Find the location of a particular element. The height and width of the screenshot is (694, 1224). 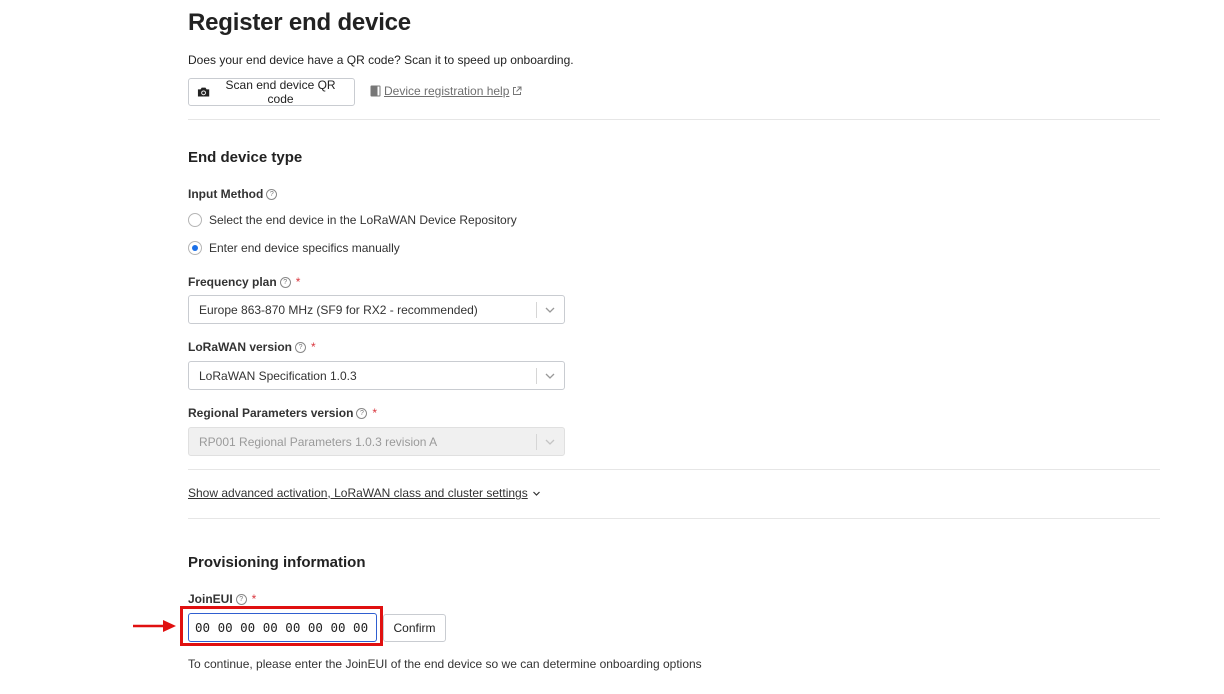

confirm-button: Confirm is located at coordinates (414, 628).